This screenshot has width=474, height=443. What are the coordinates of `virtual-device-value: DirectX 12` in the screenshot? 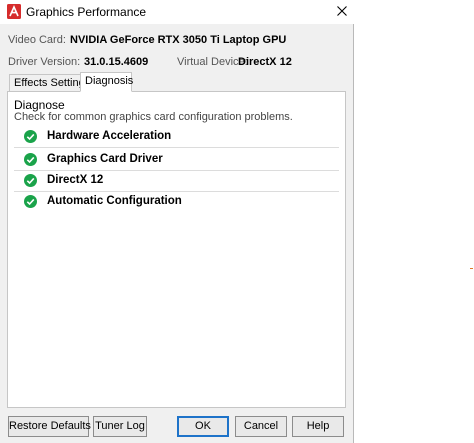 It's located at (265, 62).